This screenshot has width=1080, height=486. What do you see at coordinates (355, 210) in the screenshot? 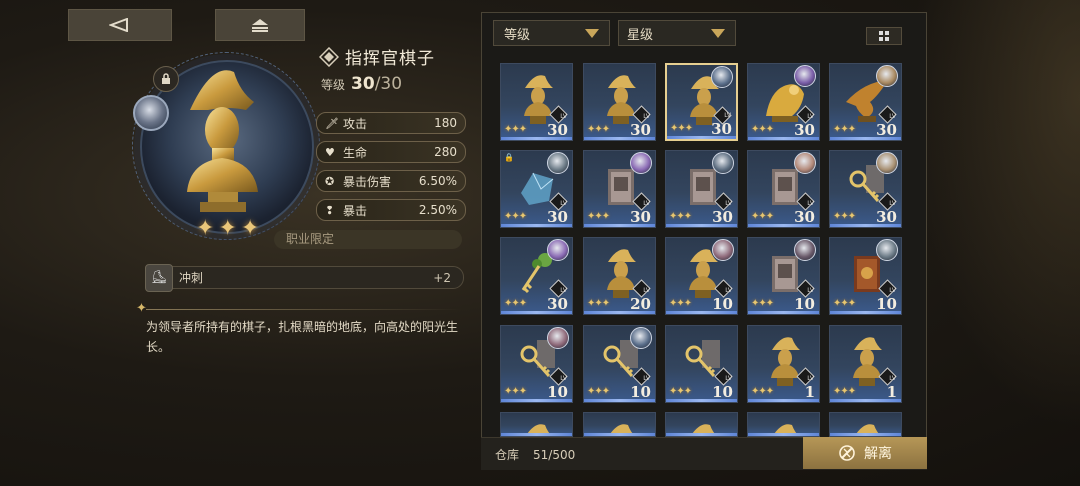
I see `stat-label: 暴击` at bounding box center [355, 210].